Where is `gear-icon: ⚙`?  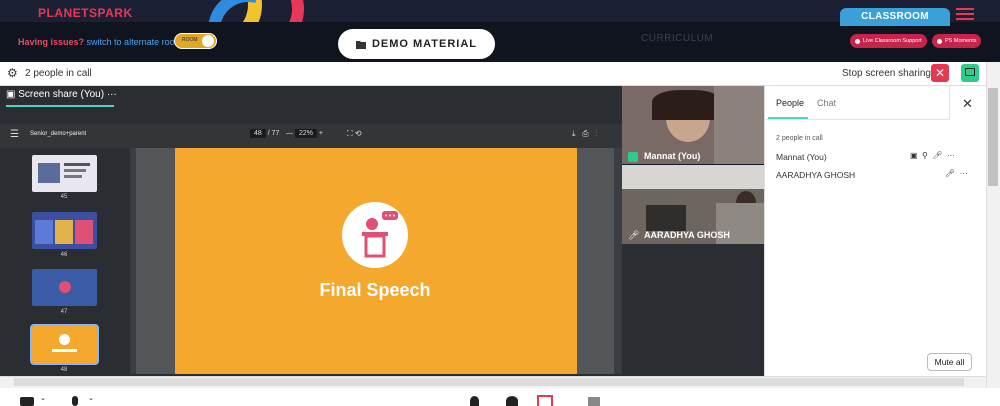 gear-icon: ⚙ is located at coordinates (12, 73).